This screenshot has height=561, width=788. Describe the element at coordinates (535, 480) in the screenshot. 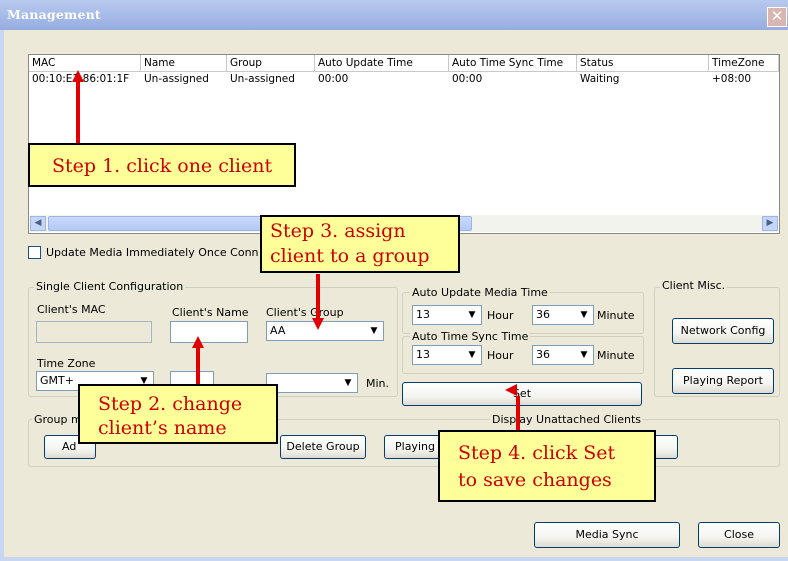

I see `step4-note-line2: to save changes` at that location.